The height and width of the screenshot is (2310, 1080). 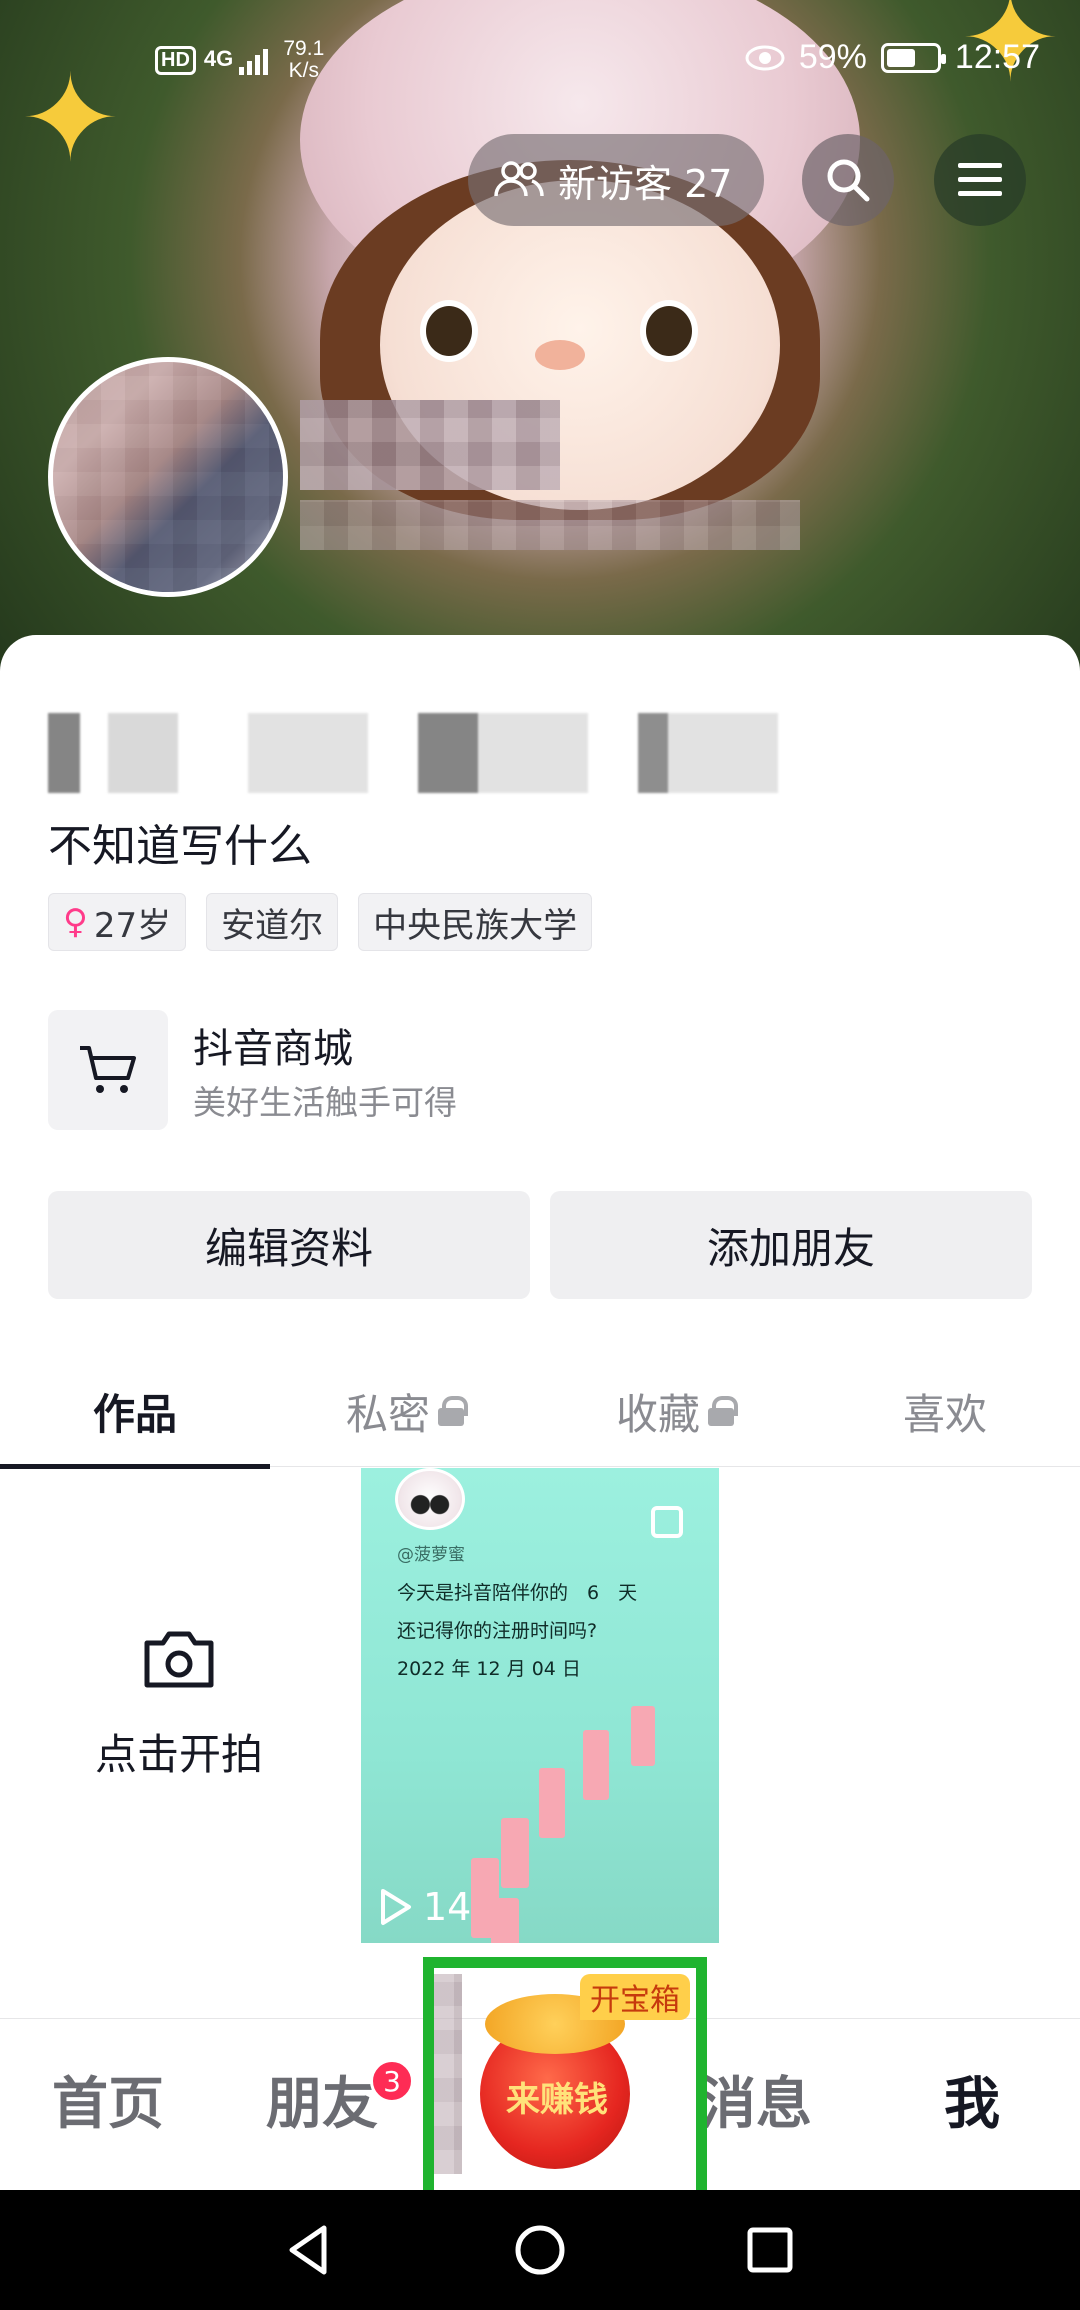 I want to click on menu-button, so click(x=980, y=180).